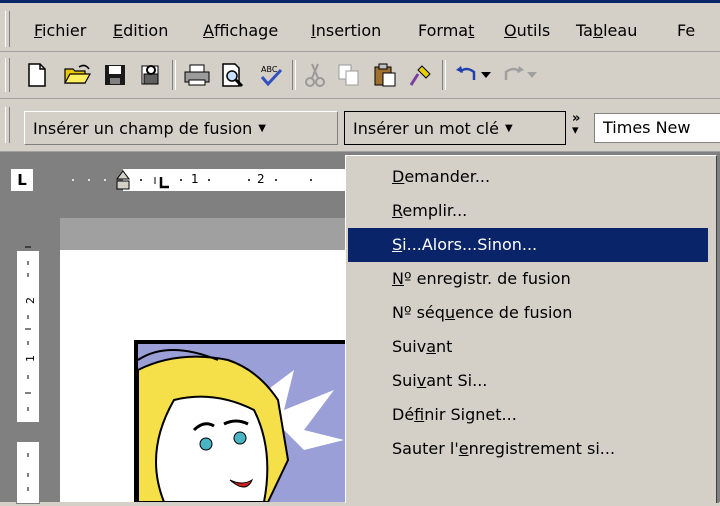 The width and height of the screenshot is (720, 506). What do you see at coordinates (151, 75) in the screenshot?
I see `permission-icon` at bounding box center [151, 75].